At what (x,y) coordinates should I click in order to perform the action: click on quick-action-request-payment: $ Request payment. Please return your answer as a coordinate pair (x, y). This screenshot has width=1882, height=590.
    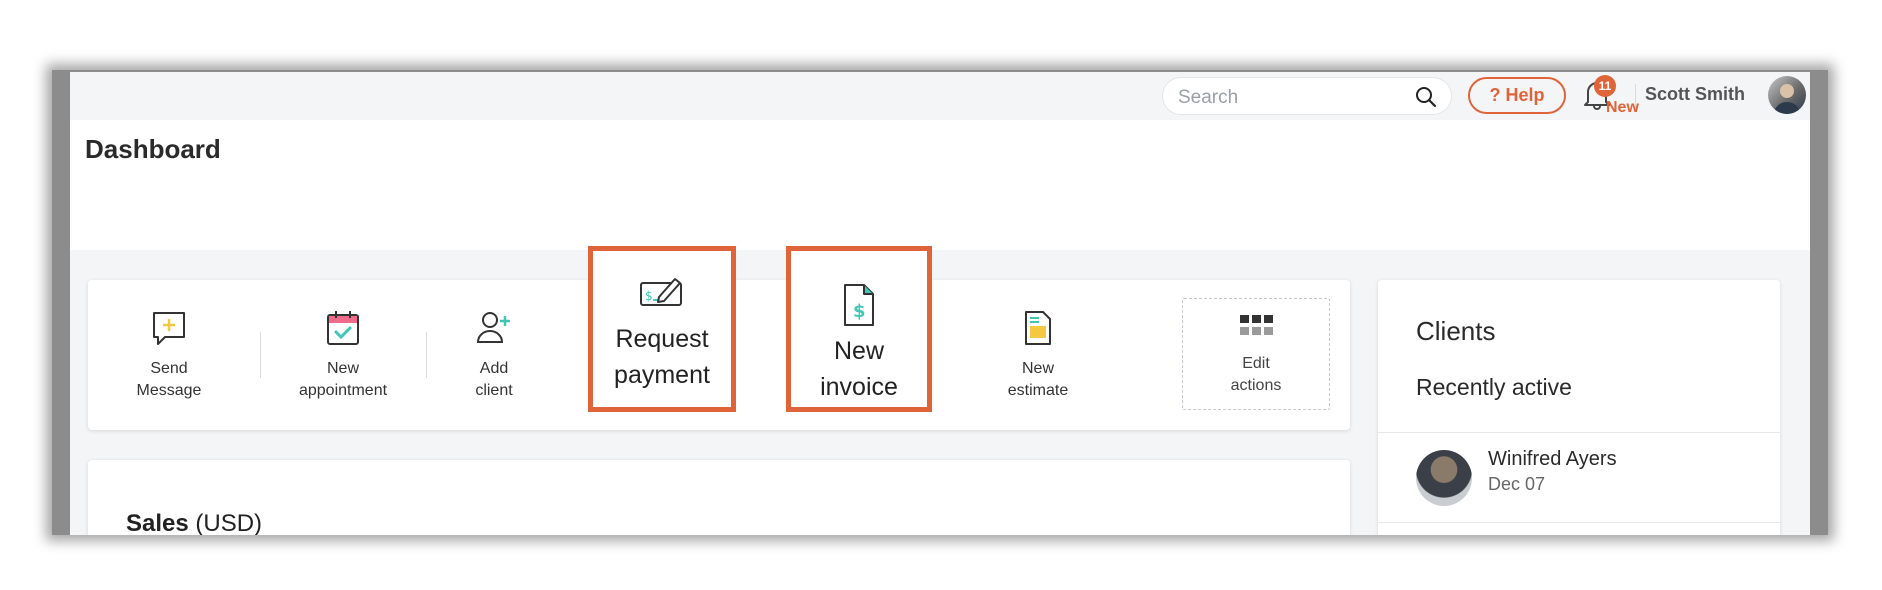
    Looking at the image, I should click on (662, 329).